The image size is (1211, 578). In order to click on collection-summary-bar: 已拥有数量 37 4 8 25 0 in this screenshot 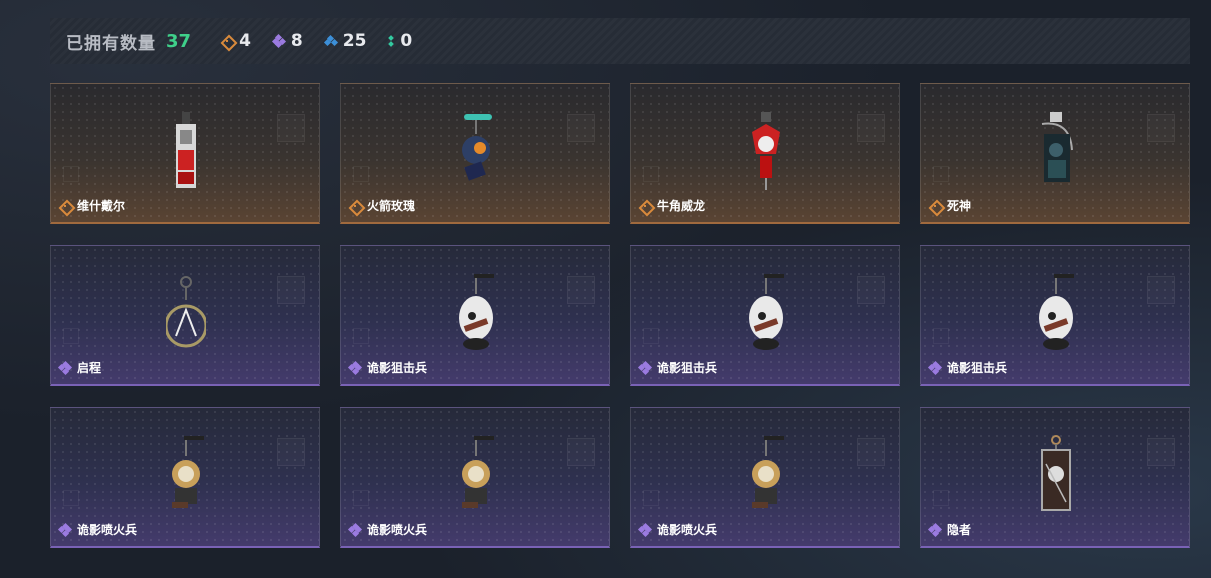, I will do `click(620, 41)`.